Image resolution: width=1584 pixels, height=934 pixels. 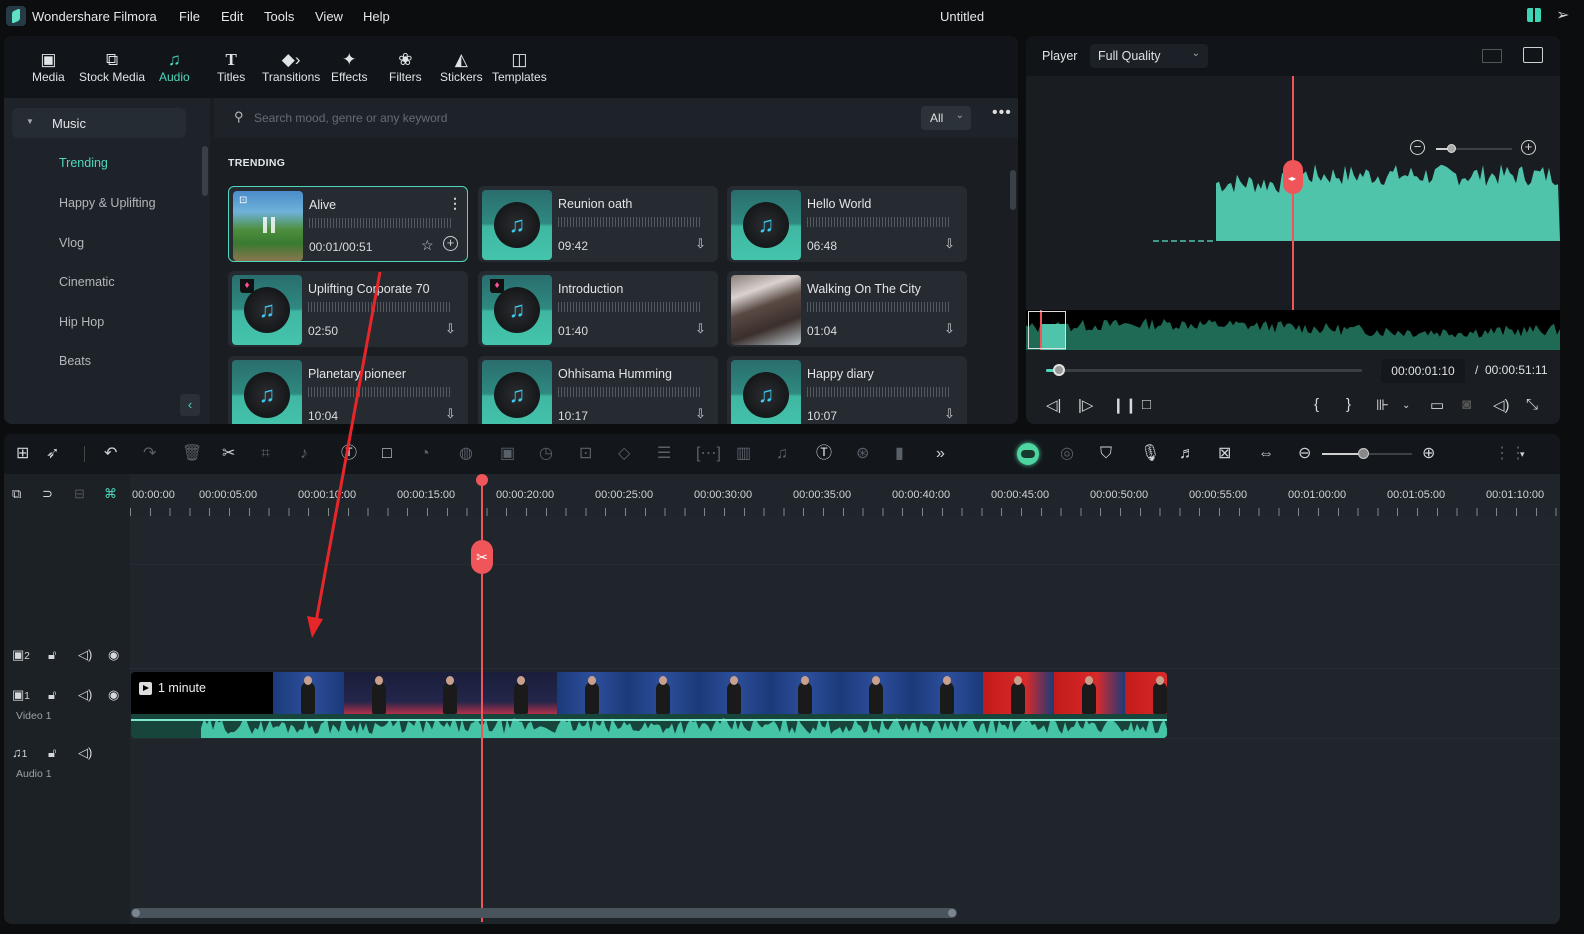 I want to click on track-card: ♫ Ohhisama Humming 10:17 ⇩, so click(x=598, y=390).